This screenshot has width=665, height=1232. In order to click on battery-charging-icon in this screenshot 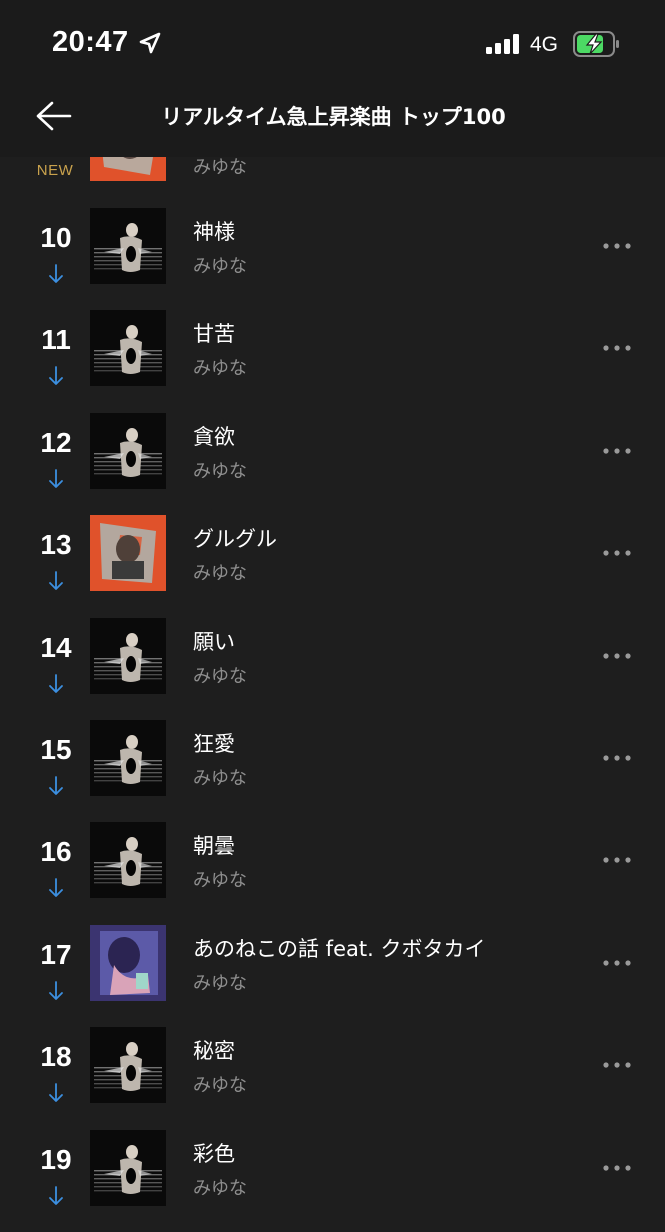, I will do `click(597, 46)`.